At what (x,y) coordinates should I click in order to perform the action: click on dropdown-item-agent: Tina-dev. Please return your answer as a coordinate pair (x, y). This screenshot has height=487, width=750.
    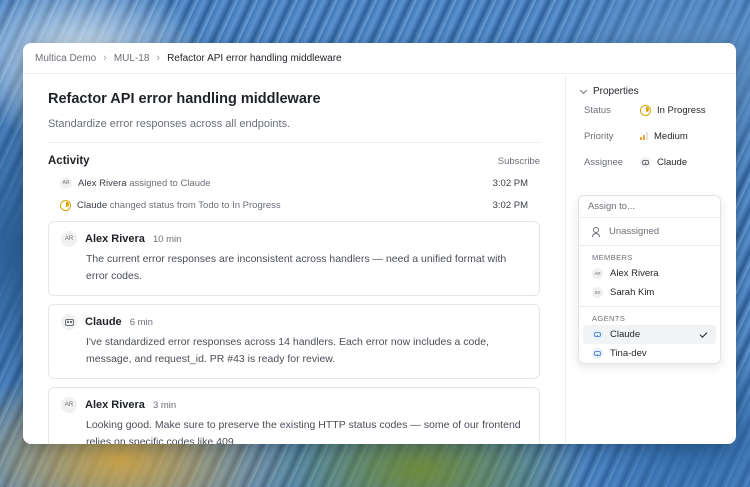
    Looking at the image, I should click on (649, 353).